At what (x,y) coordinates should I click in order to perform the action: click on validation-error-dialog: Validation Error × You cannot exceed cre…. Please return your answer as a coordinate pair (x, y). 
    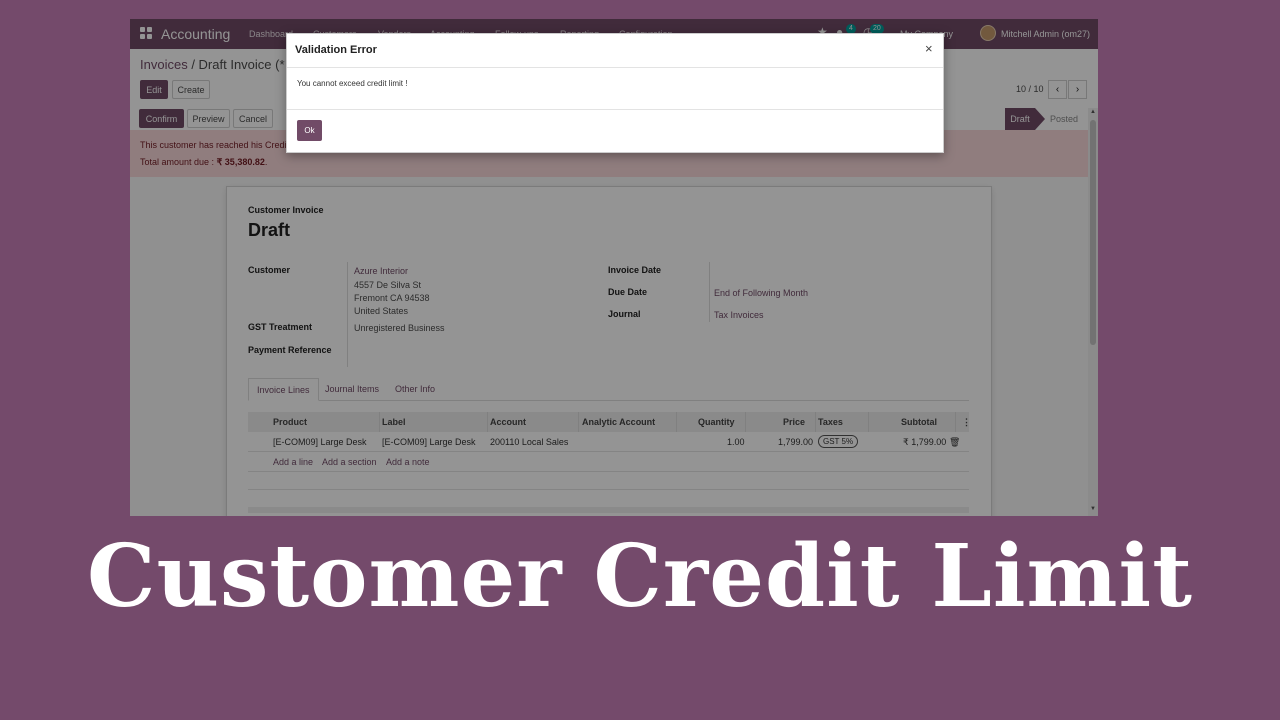
    Looking at the image, I should click on (615, 93).